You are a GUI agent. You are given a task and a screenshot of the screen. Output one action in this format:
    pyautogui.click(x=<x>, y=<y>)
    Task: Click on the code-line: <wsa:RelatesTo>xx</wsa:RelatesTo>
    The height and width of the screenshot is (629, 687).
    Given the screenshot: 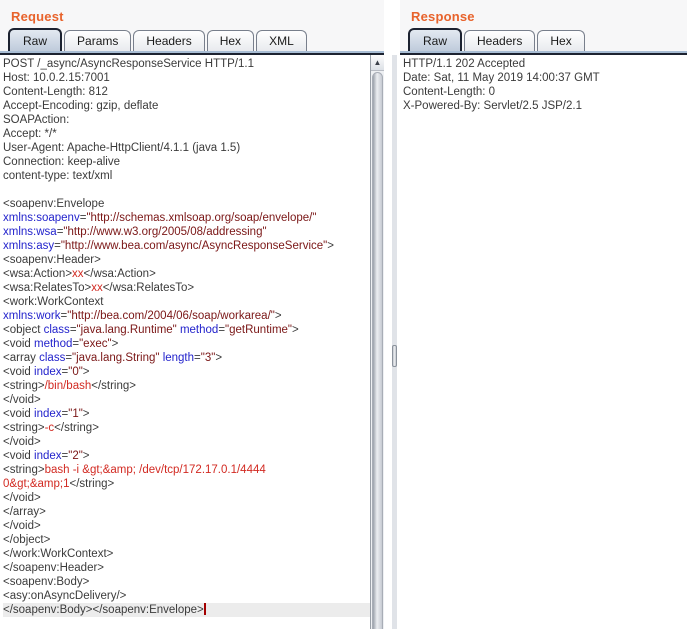 What is the action you would take?
    pyautogui.click(x=186, y=288)
    